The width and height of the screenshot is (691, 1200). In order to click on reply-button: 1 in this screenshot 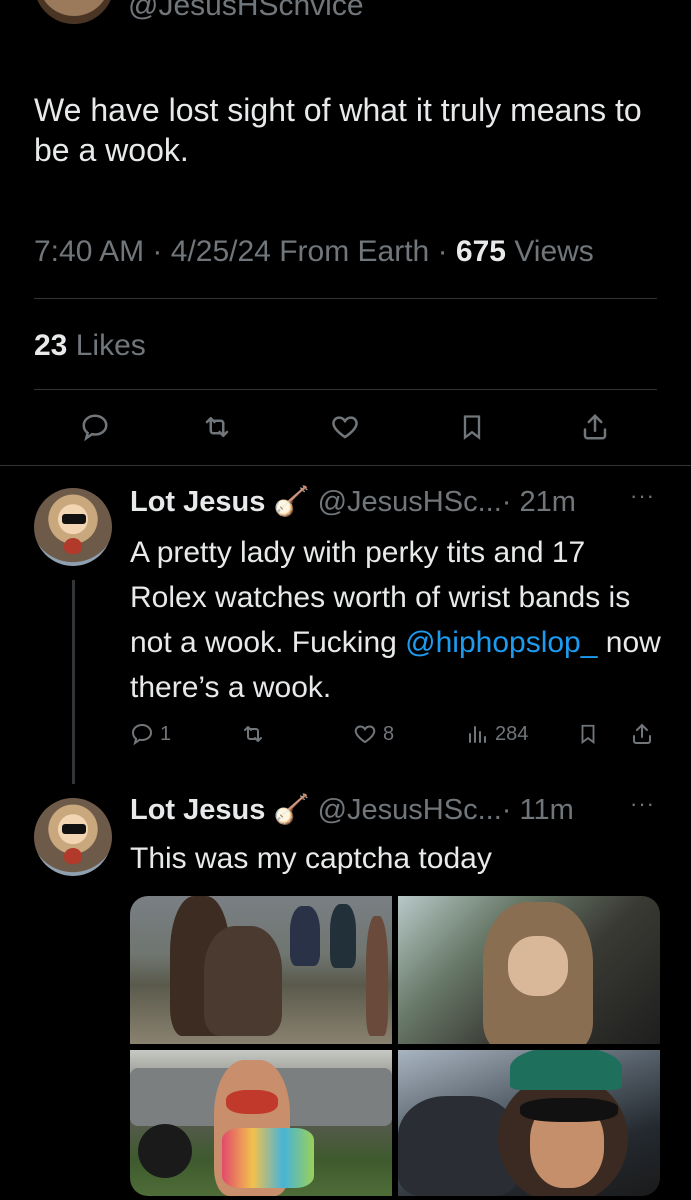, I will do `click(150, 734)`.